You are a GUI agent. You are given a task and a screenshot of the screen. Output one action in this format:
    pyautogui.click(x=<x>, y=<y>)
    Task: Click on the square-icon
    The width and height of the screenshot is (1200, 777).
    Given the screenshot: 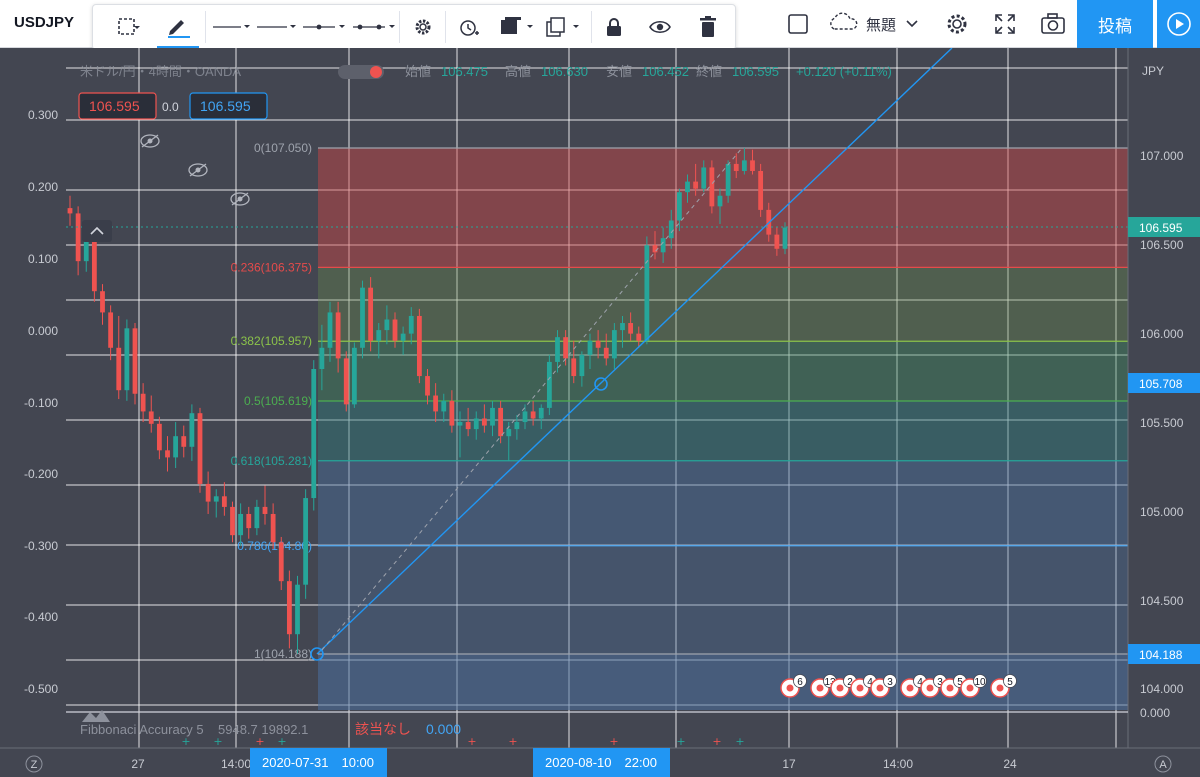 What is the action you would take?
    pyautogui.click(x=798, y=24)
    